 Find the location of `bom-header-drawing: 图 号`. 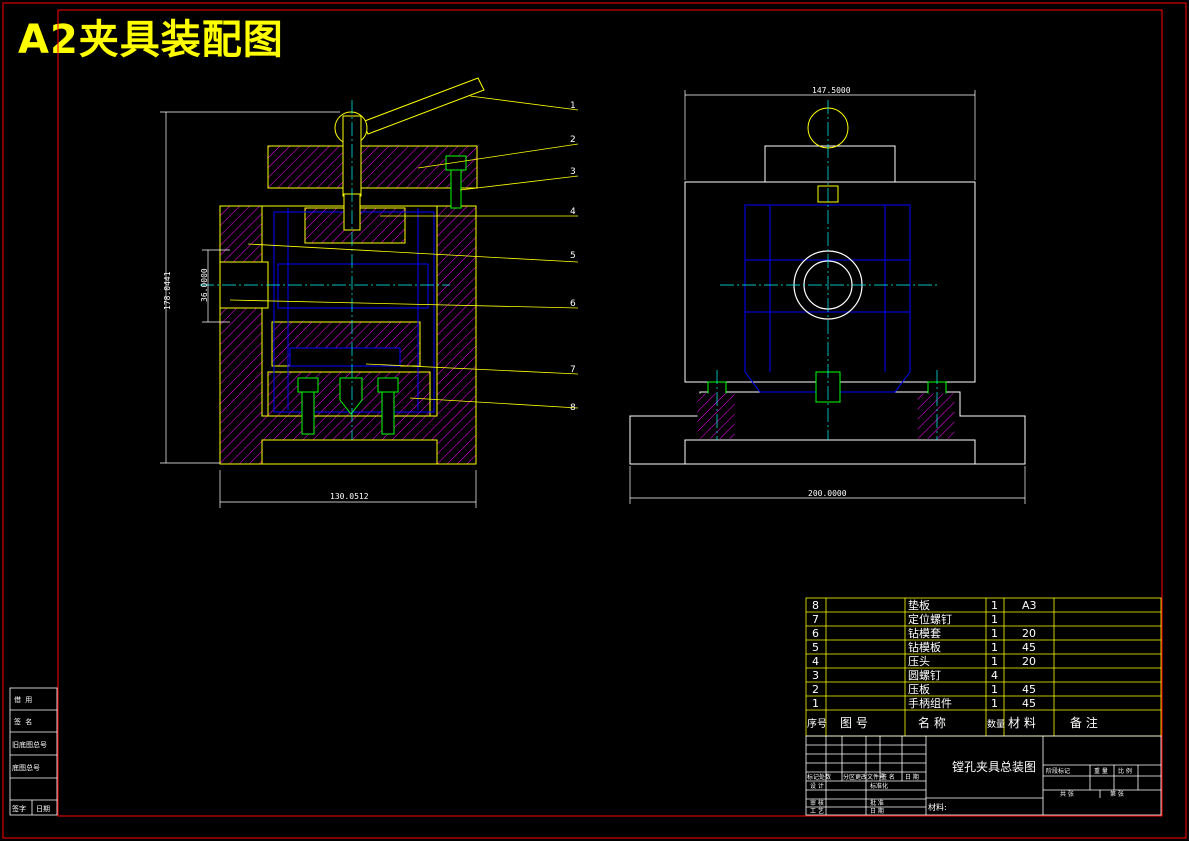

bom-header-drawing: 图 号 is located at coordinates (854, 723).